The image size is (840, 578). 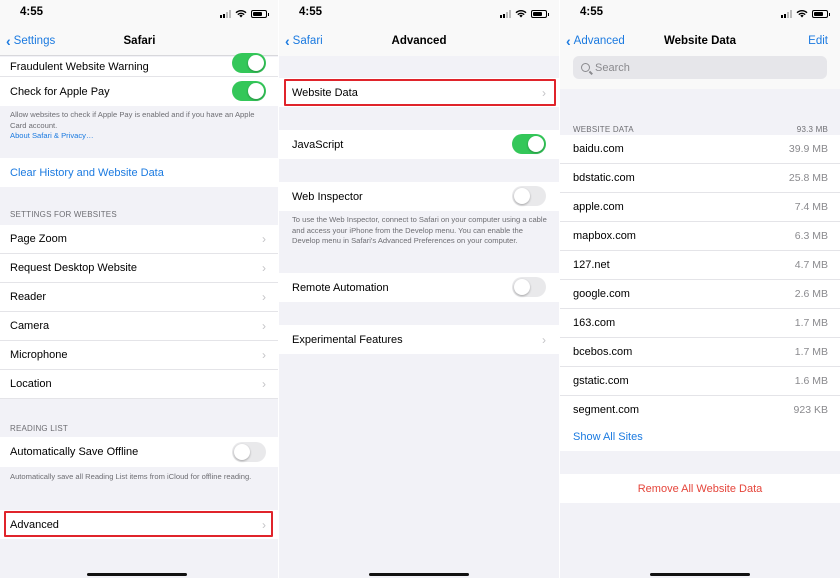 I want to click on website-data-item: 163.com 1.7 MB, so click(x=700, y=323).